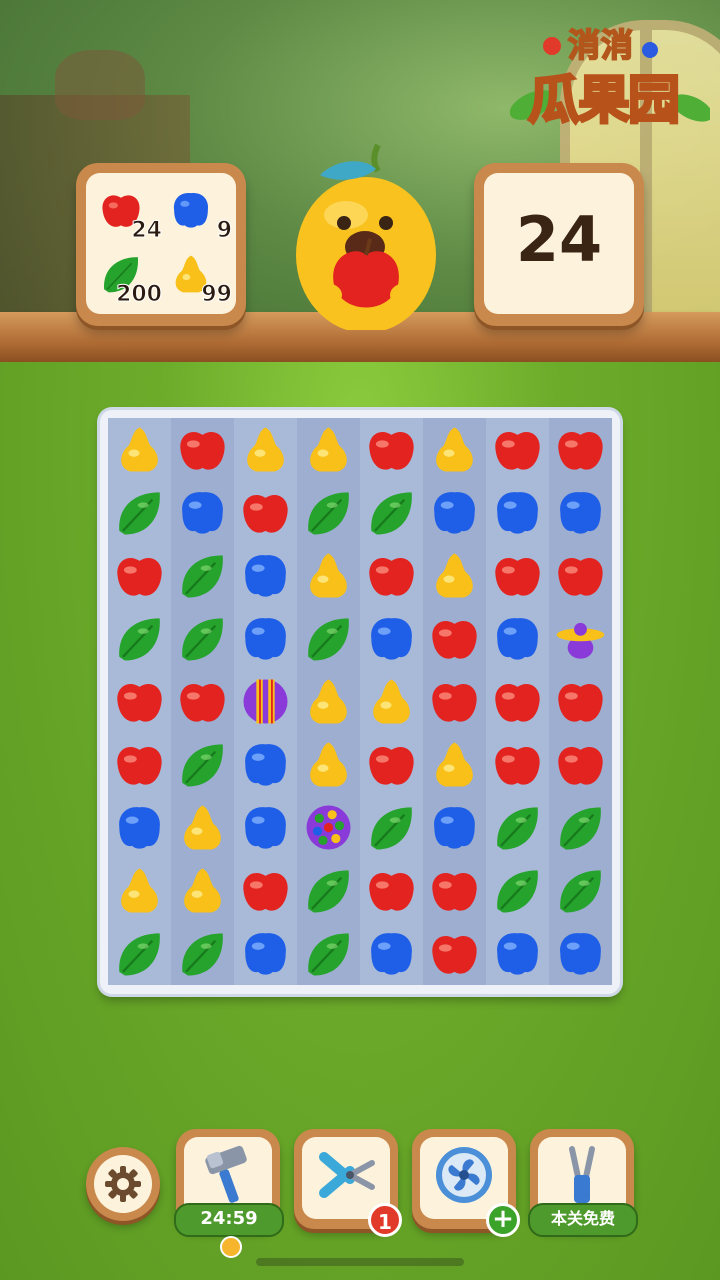  I want to click on rainbow-ball-piece-icon, so click(328, 827).